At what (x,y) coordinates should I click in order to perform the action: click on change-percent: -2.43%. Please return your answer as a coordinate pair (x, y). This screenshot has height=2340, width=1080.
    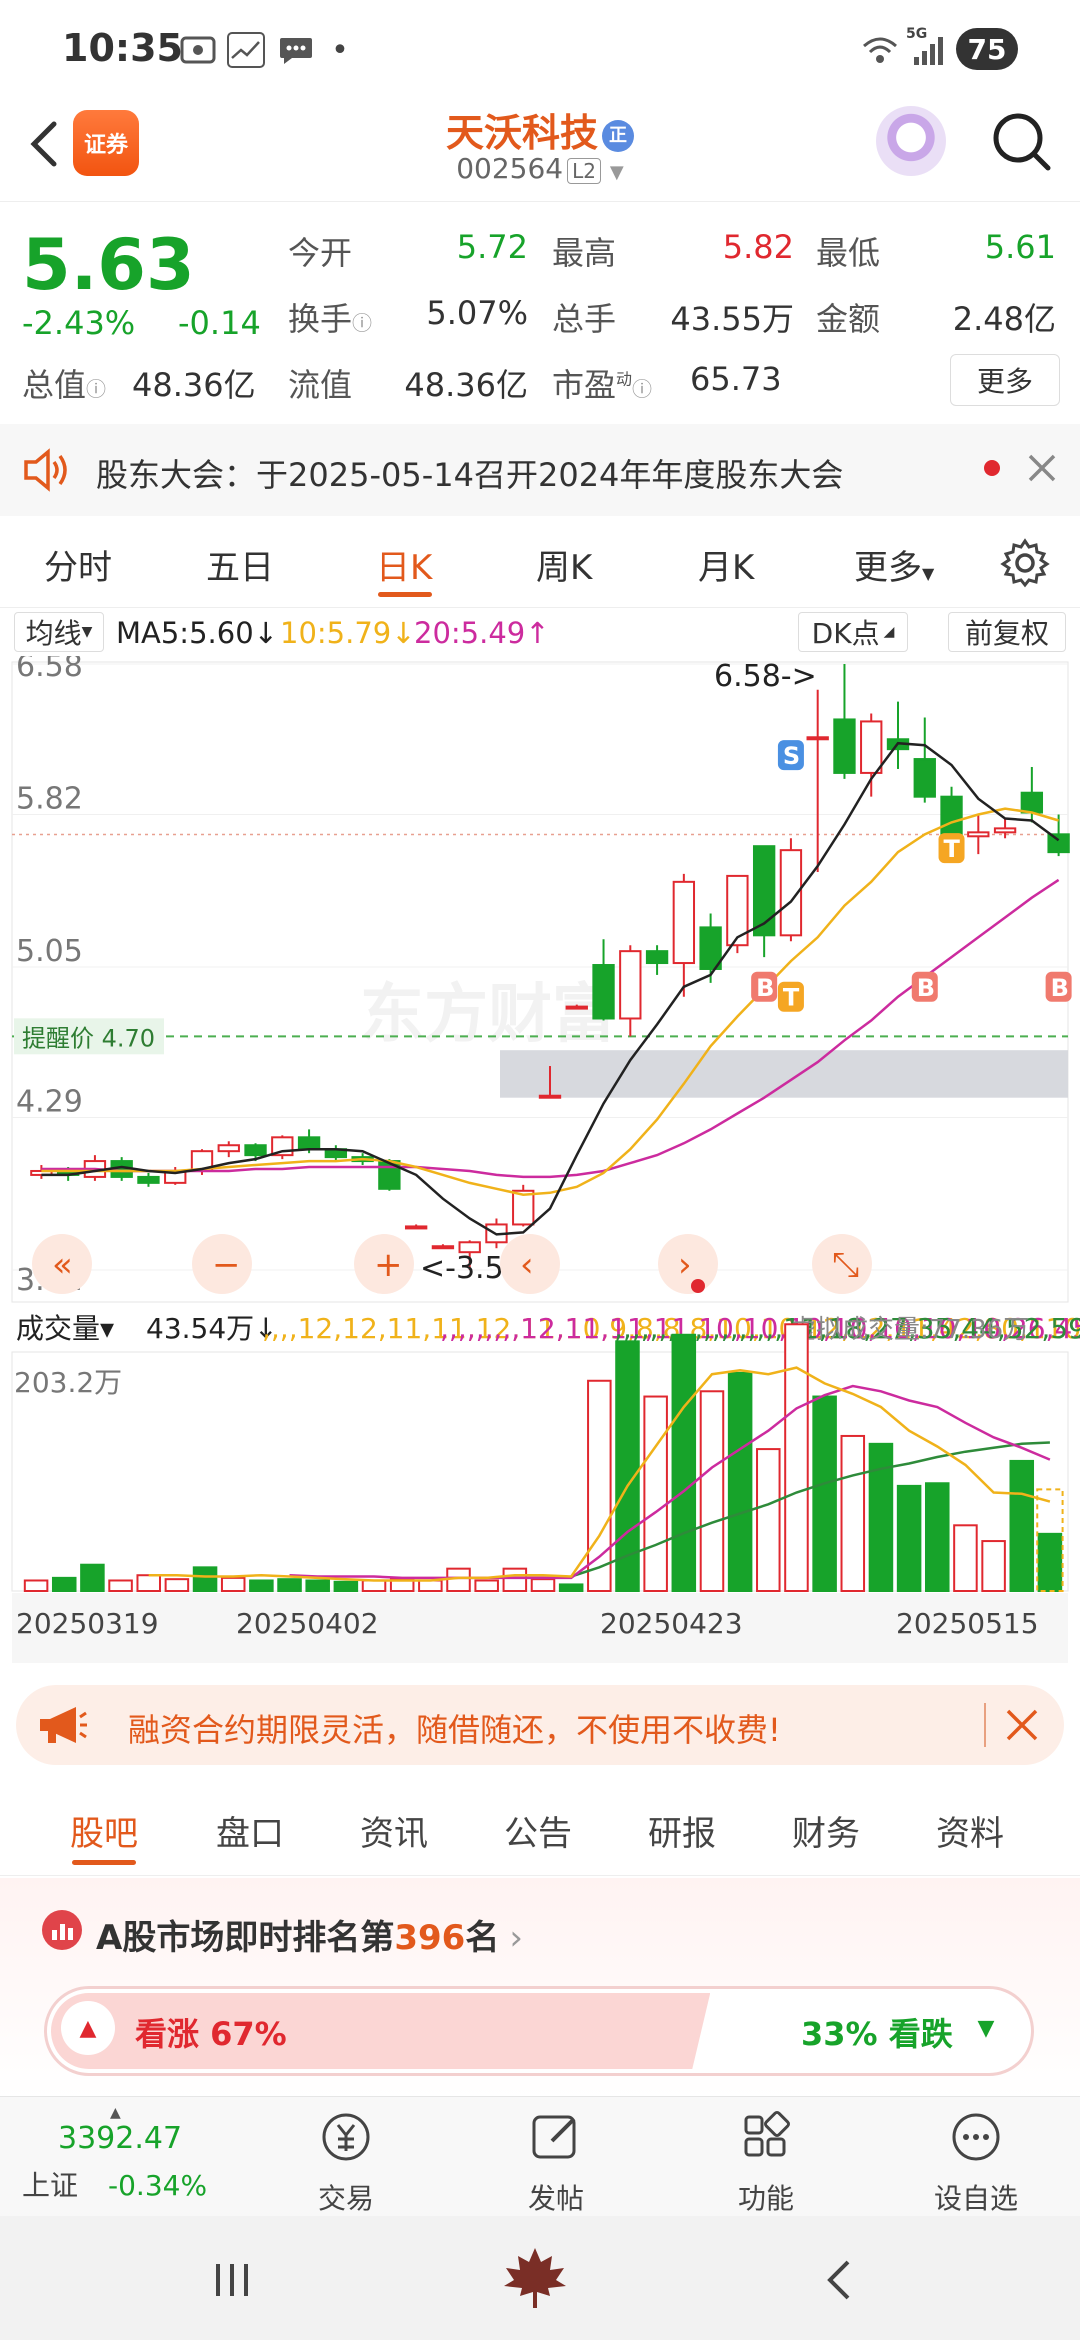
    Looking at the image, I should click on (79, 323).